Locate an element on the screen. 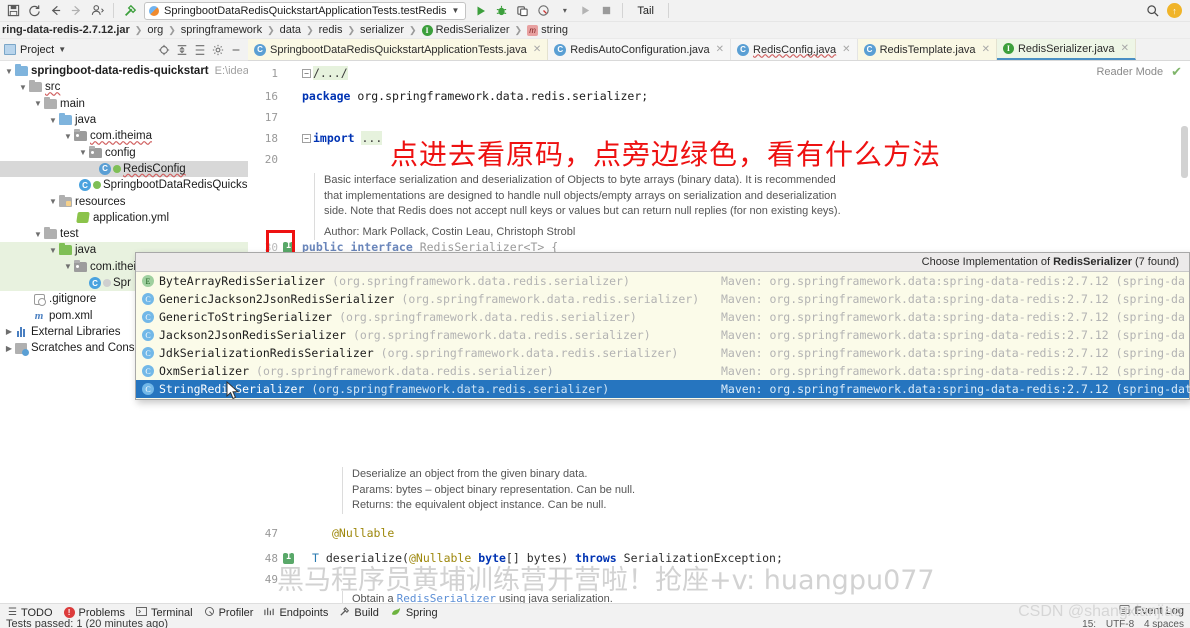 The height and width of the screenshot is (628, 1190). expand-all-icon is located at coordinates (182, 50).